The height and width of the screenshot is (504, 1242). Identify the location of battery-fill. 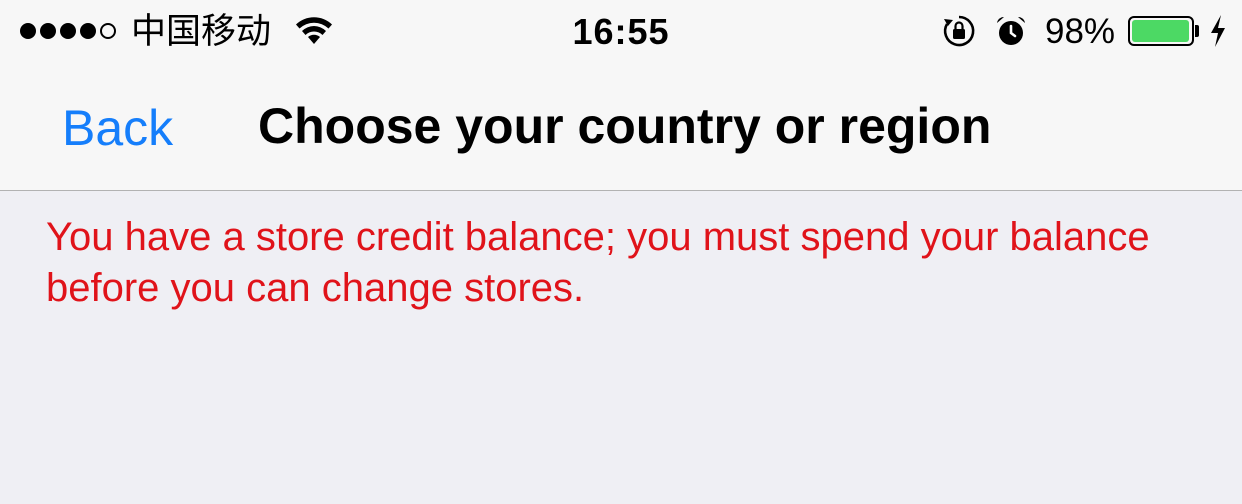
(1160, 31).